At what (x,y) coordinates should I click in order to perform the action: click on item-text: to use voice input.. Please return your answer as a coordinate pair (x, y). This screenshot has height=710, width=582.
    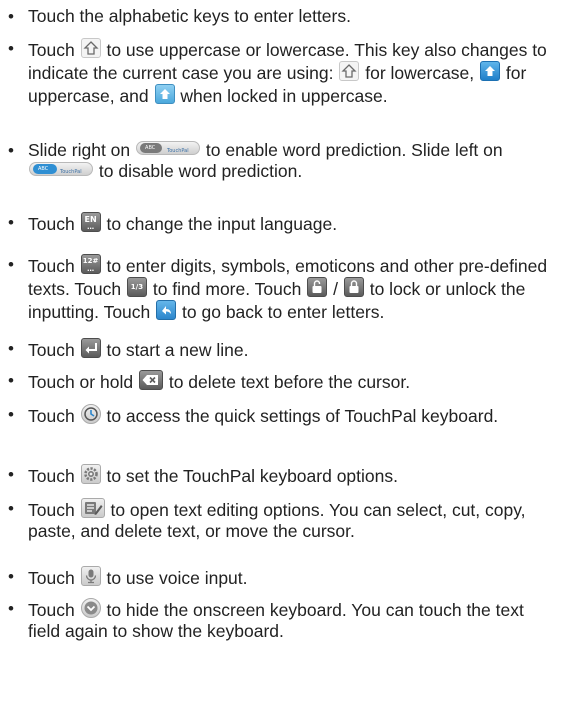
    Looking at the image, I should click on (177, 578).